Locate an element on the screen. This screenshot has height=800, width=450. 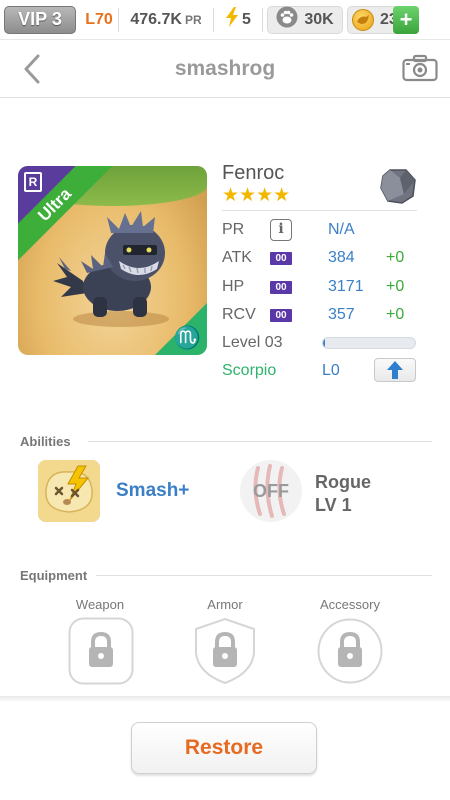
paw-counter: 30K is located at coordinates (305, 19).